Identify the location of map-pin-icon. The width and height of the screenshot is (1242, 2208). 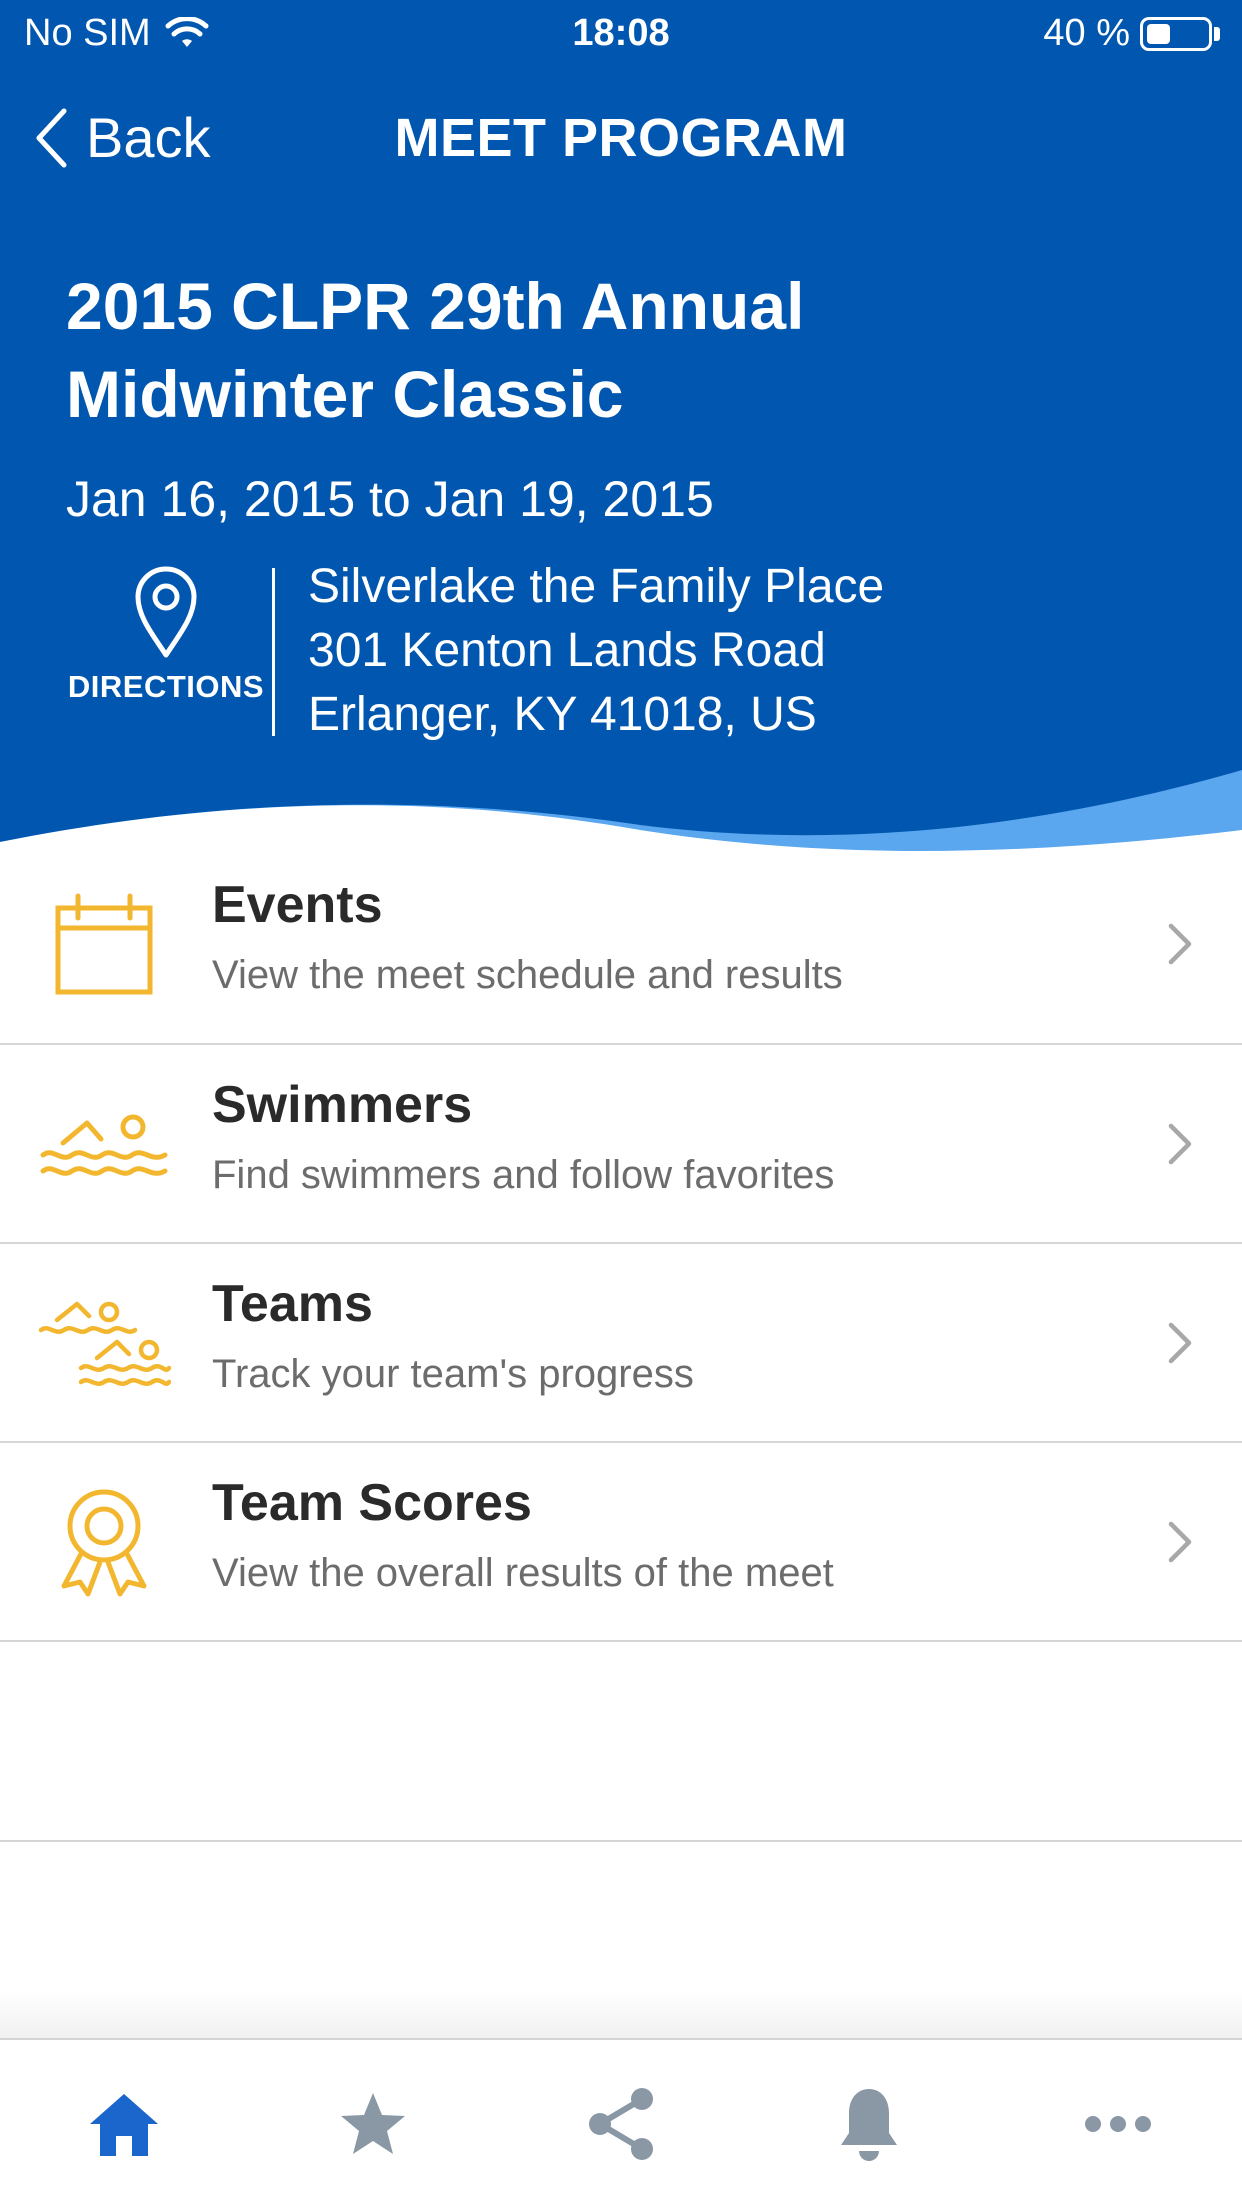
(166, 612).